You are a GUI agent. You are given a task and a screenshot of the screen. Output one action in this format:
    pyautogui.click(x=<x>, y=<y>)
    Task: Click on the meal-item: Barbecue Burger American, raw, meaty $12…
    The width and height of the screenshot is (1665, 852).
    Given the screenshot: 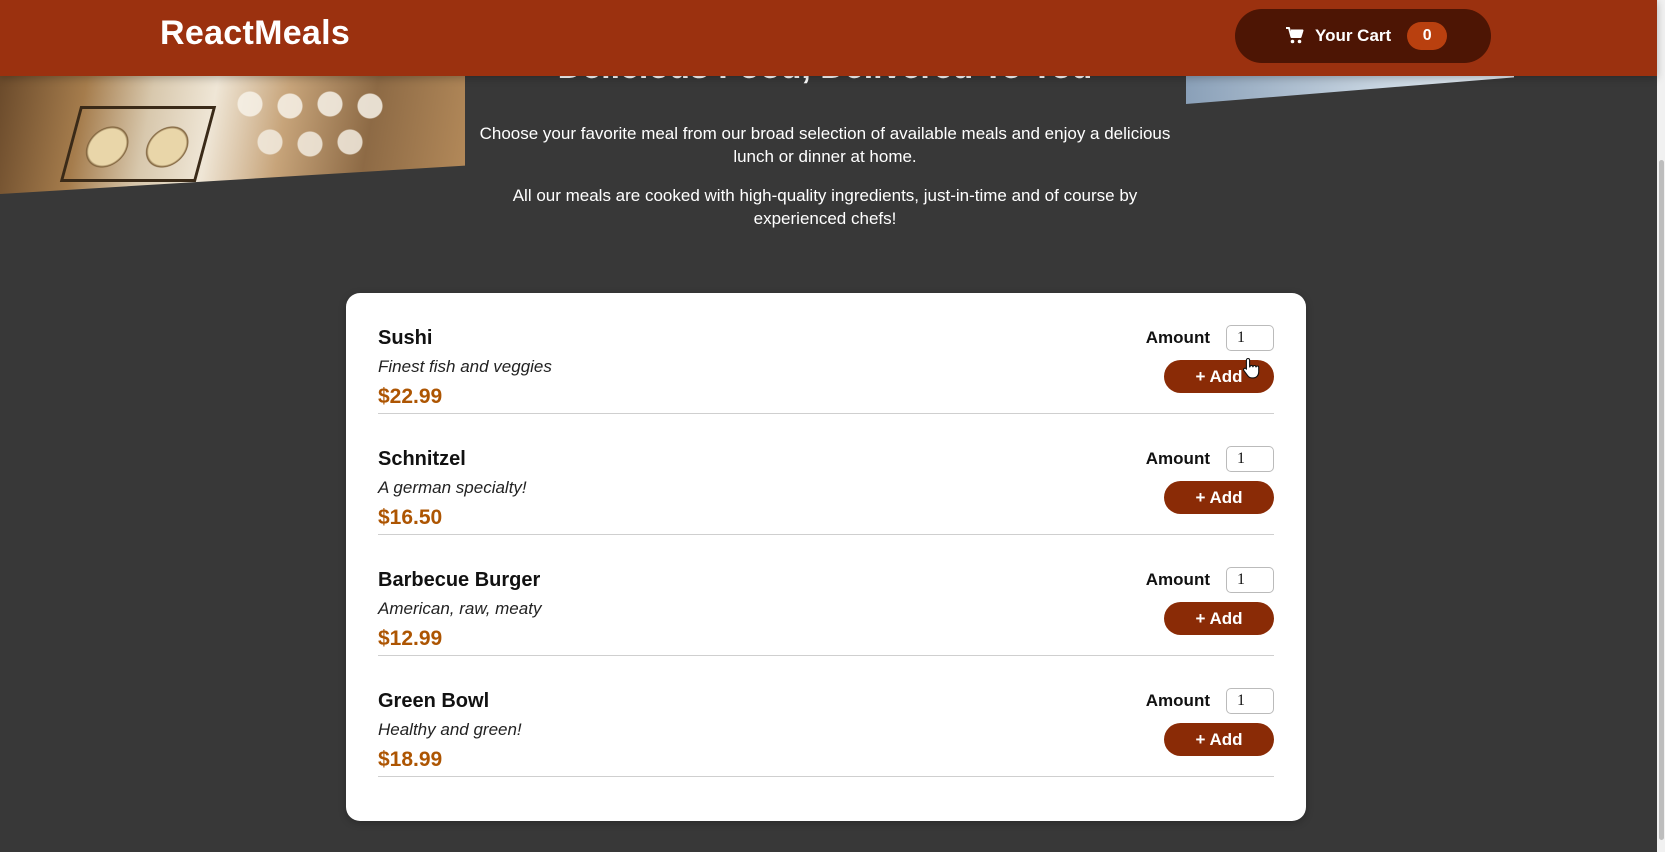 What is the action you would take?
    pyautogui.click(x=826, y=595)
    